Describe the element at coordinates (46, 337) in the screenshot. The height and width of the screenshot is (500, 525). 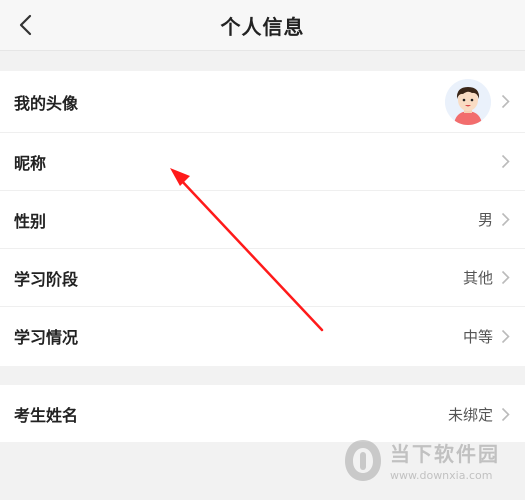
I see `row-label: 学习情况` at that location.